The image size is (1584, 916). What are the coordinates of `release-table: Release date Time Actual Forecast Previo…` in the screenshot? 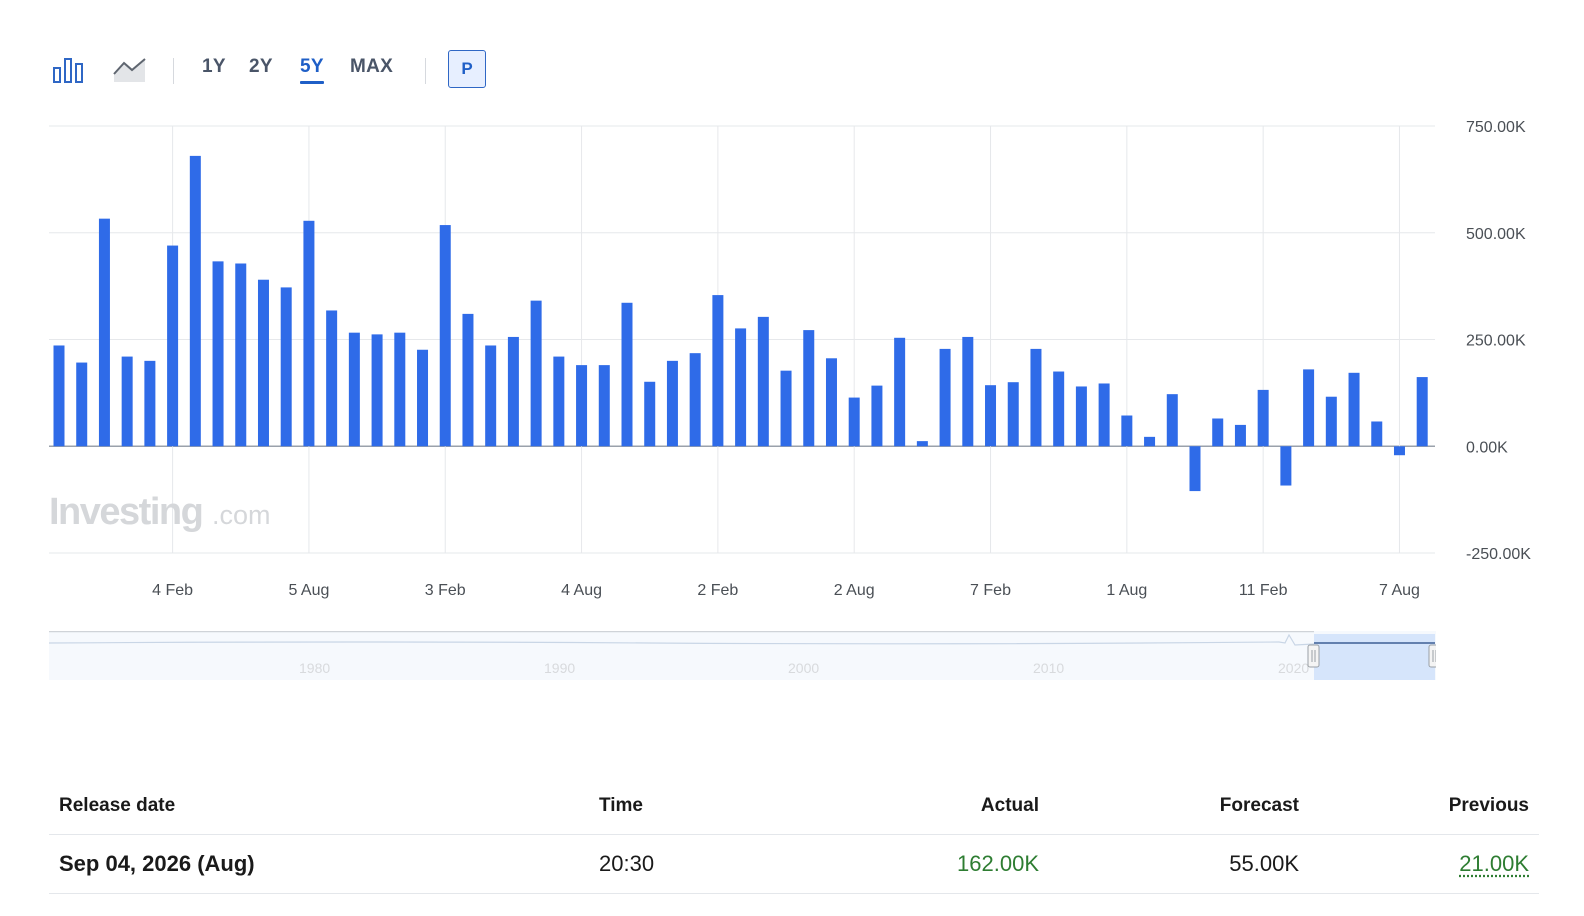 It's located at (794, 836).